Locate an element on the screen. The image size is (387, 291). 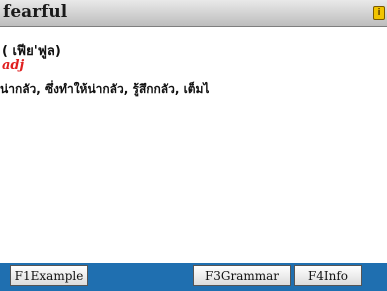
softkey-bar: F1Example F3Grammar F4Info is located at coordinates (193, 277).